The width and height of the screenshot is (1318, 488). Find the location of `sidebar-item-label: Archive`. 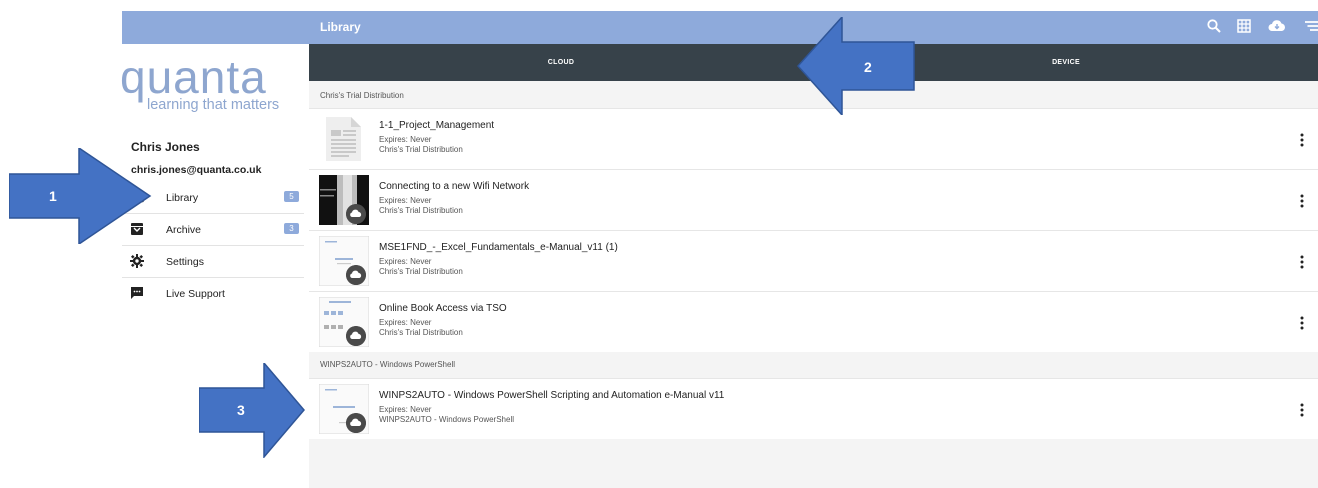

sidebar-item-label: Archive is located at coordinates (184, 230).